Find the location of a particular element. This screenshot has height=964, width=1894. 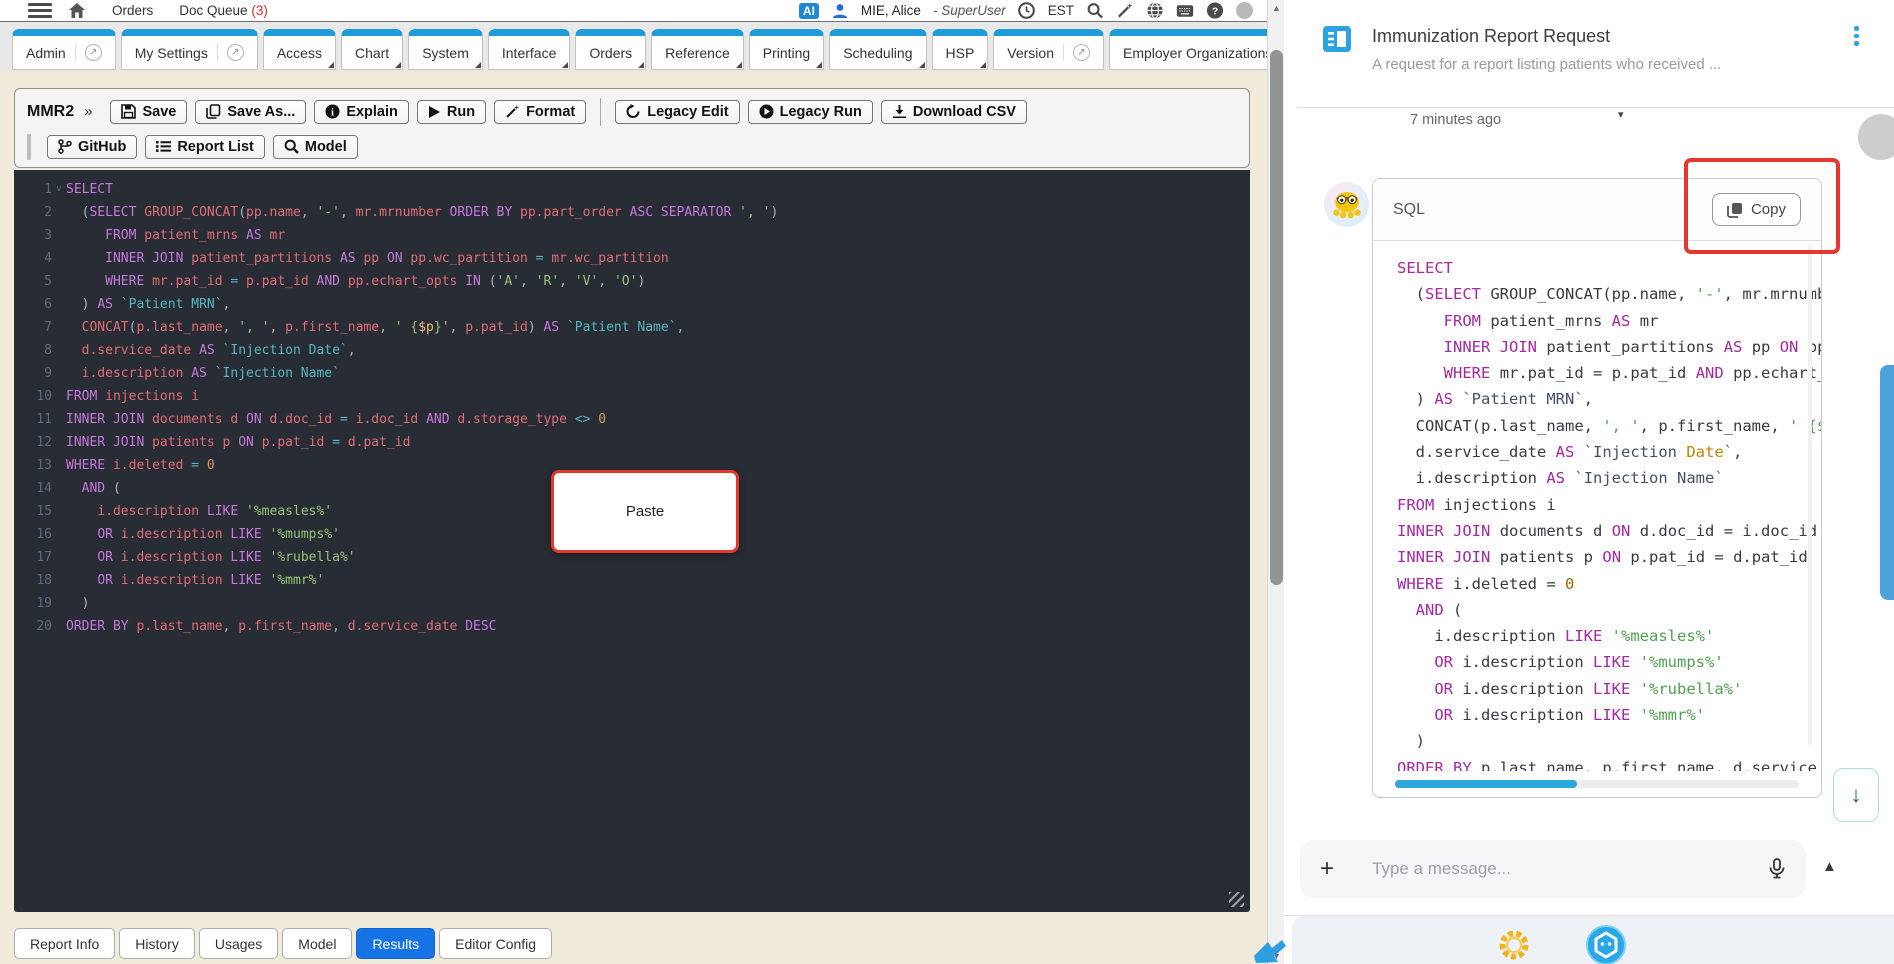

magnifier-icon is located at coordinates (291, 146).